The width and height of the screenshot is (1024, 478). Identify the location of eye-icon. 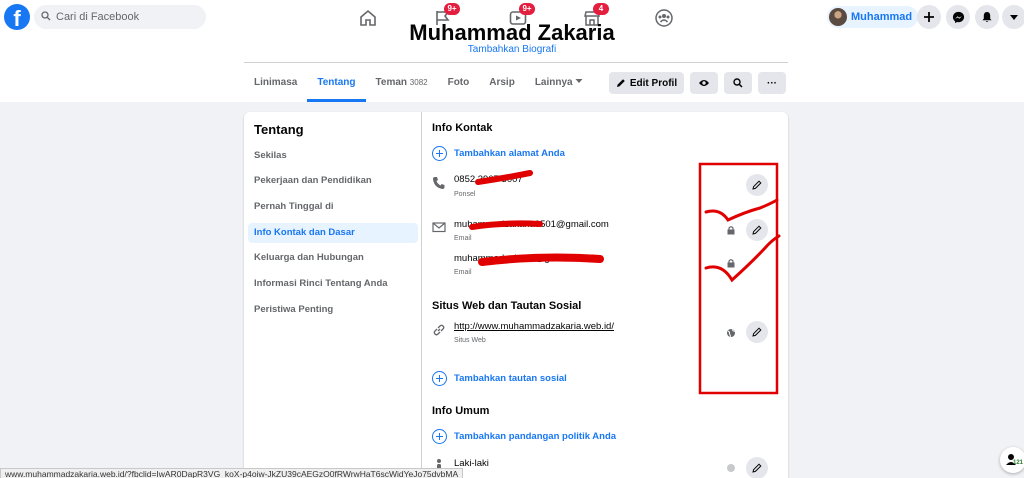
(704, 83).